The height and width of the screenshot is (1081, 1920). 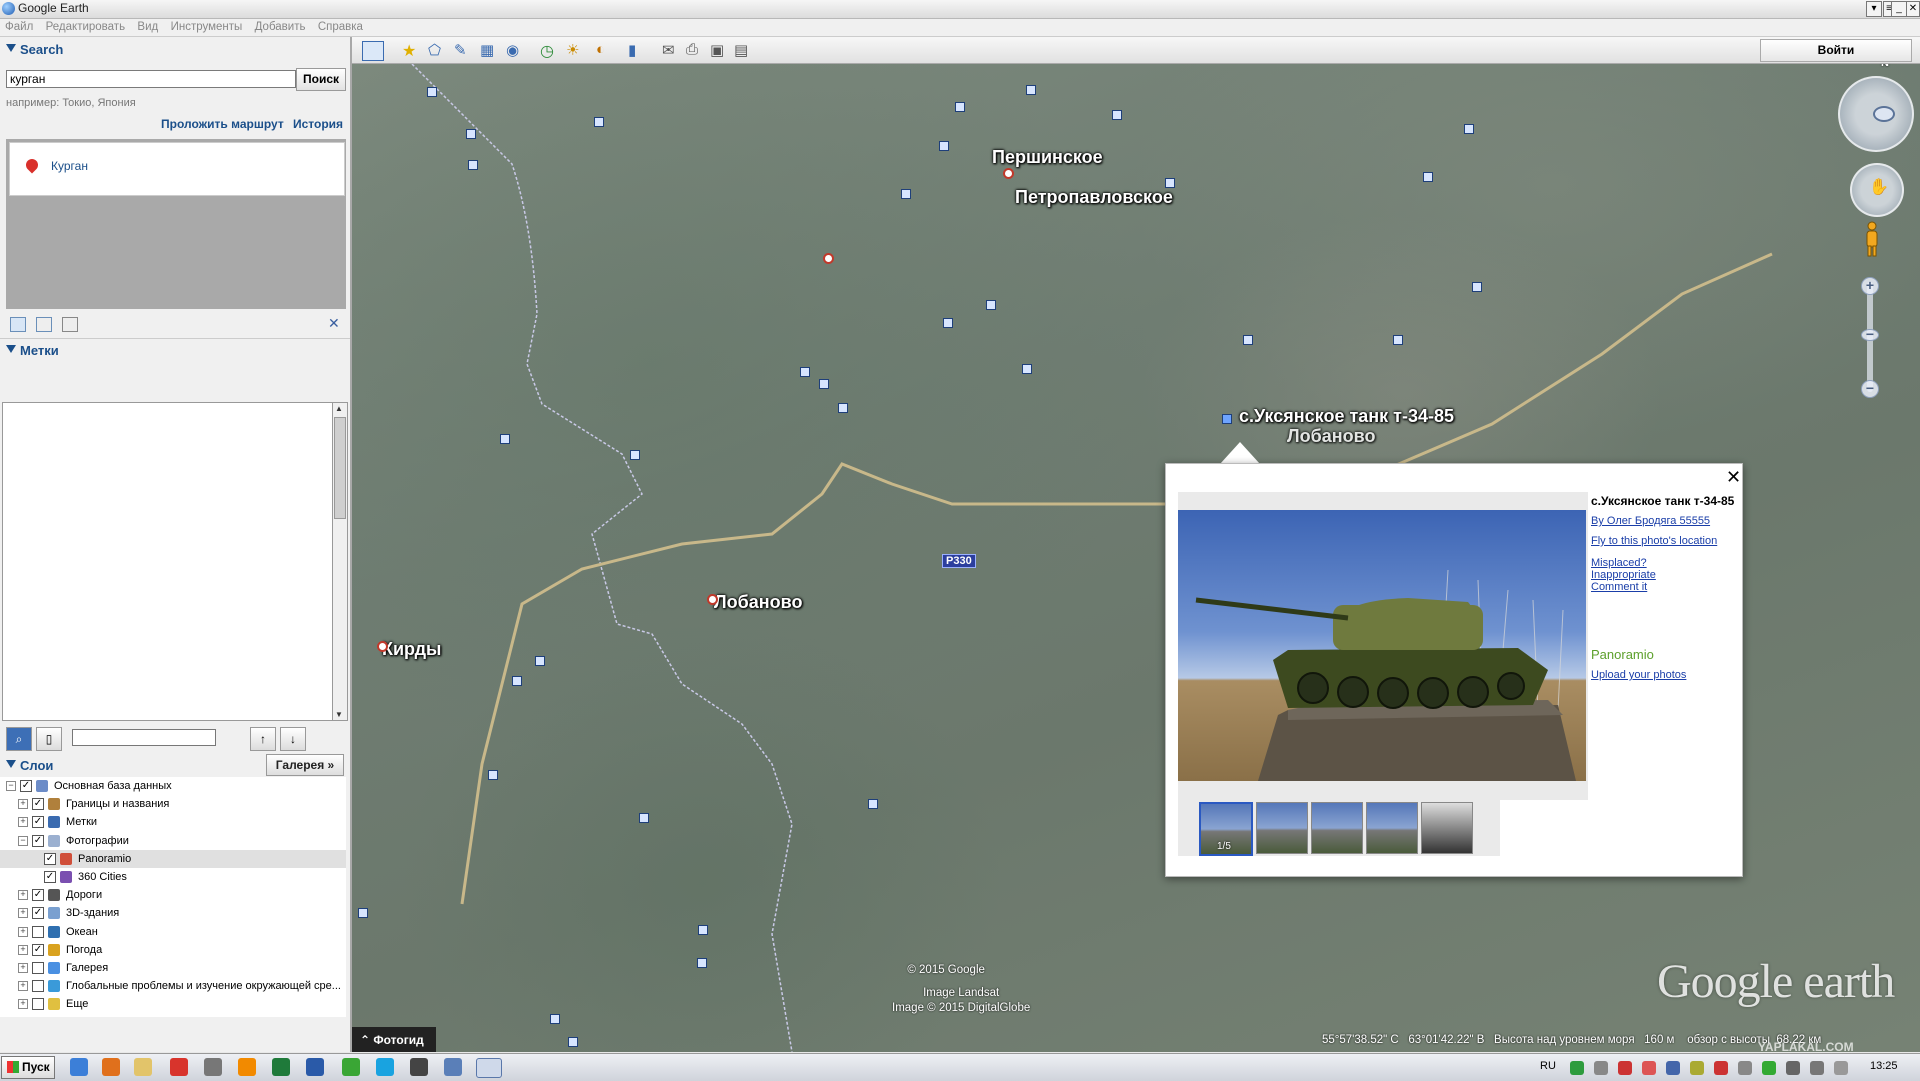 I want to click on planets-icon: ◐, so click(x=606, y=50).